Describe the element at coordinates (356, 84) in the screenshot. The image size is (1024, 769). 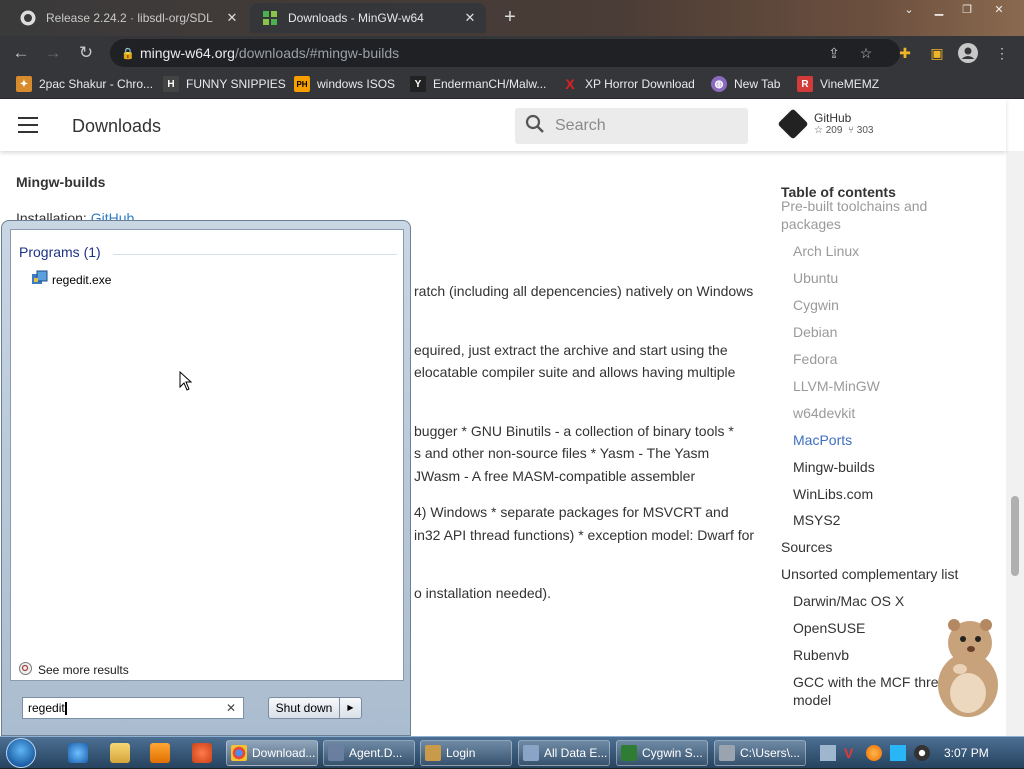
I see `bookmark-label: windows ISOS` at that location.